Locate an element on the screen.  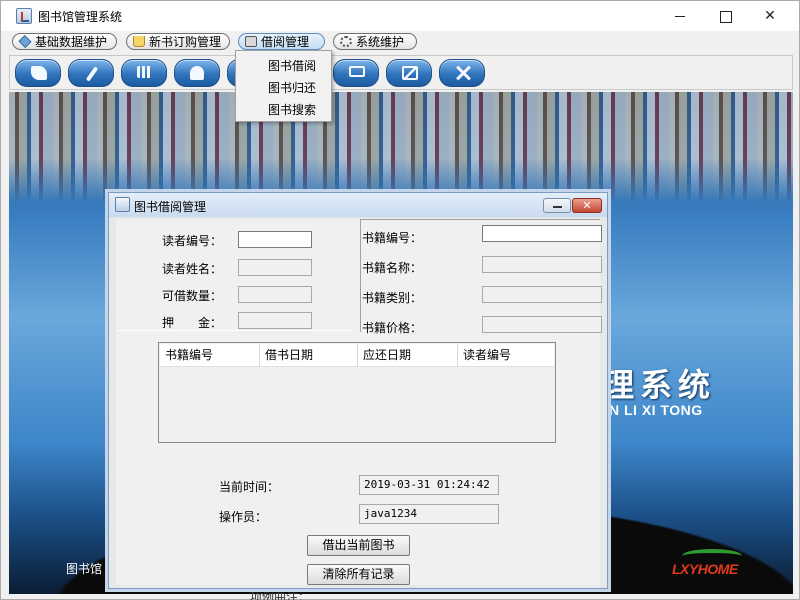
monitor-icon is located at coordinates (357, 71).